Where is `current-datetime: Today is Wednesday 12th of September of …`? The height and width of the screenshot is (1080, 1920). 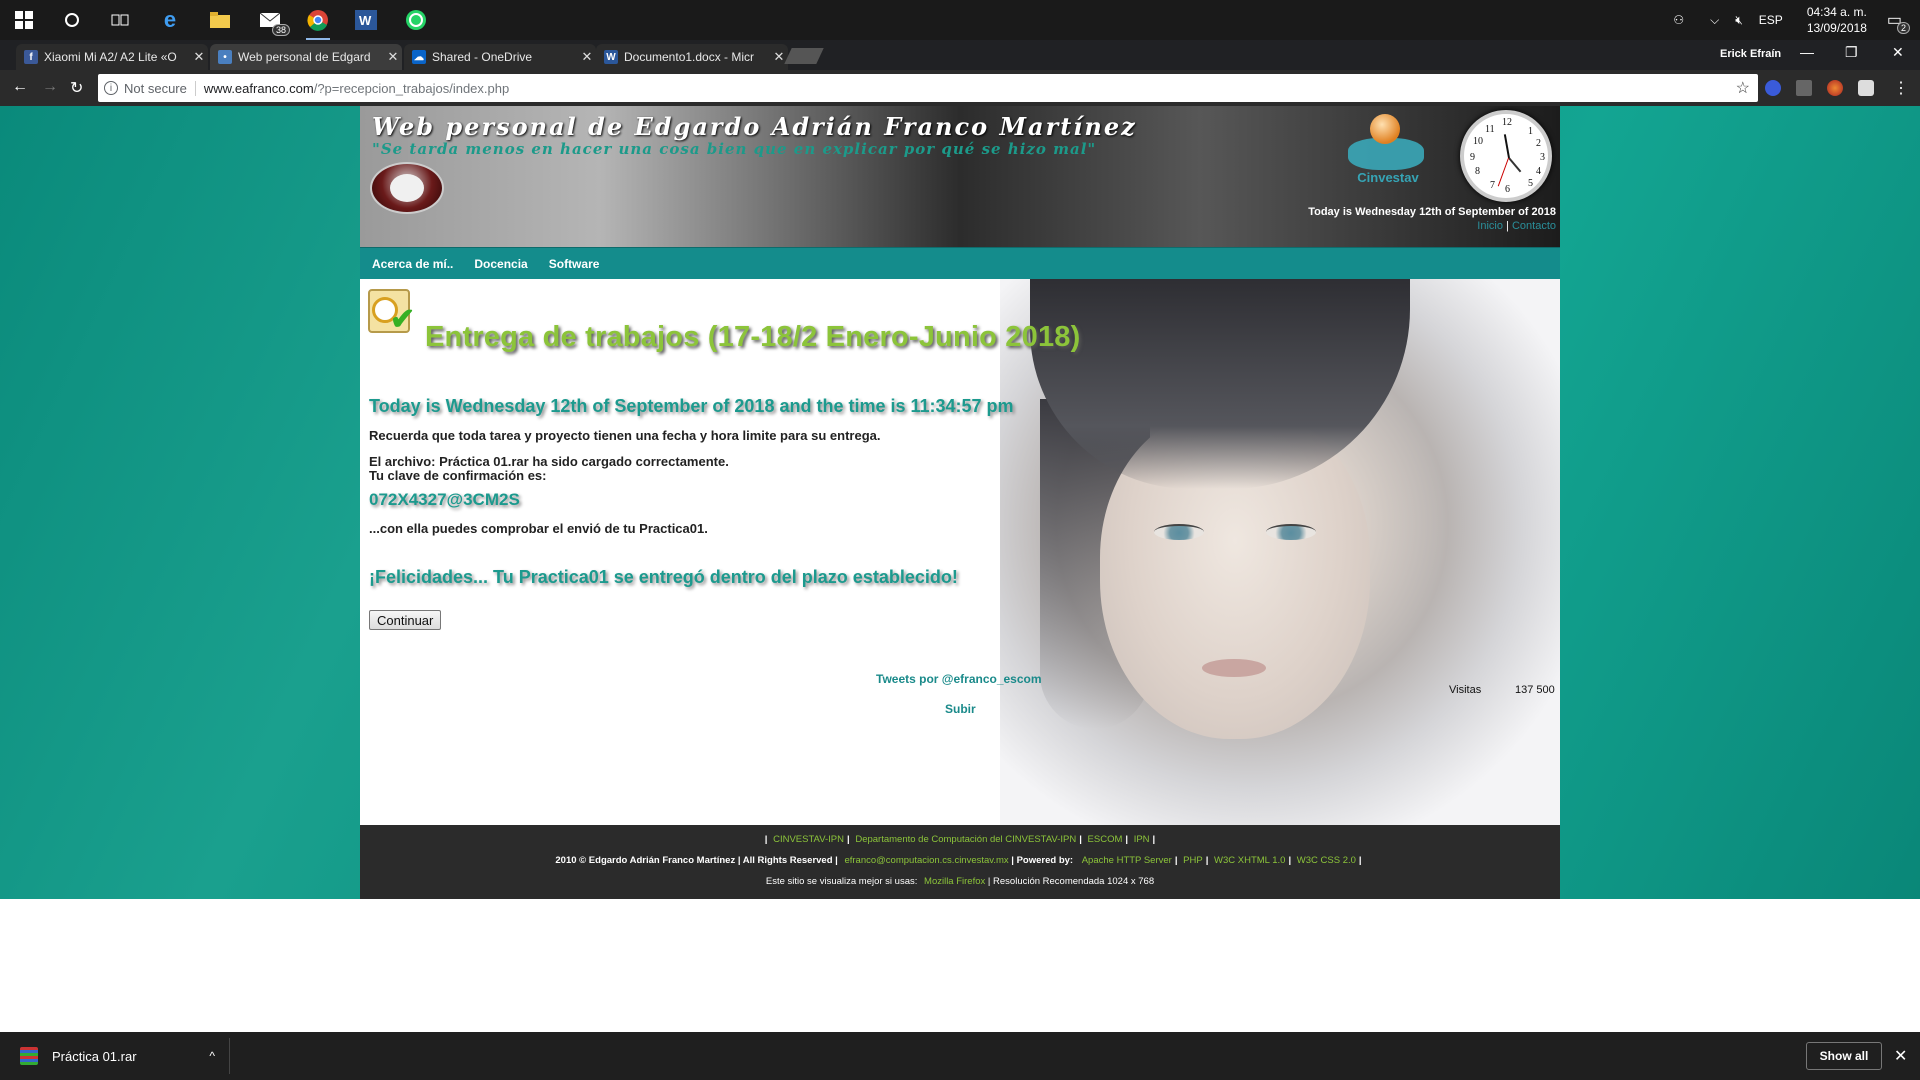 current-datetime: Today is Wednesday 12th of September of … is located at coordinates (691, 406).